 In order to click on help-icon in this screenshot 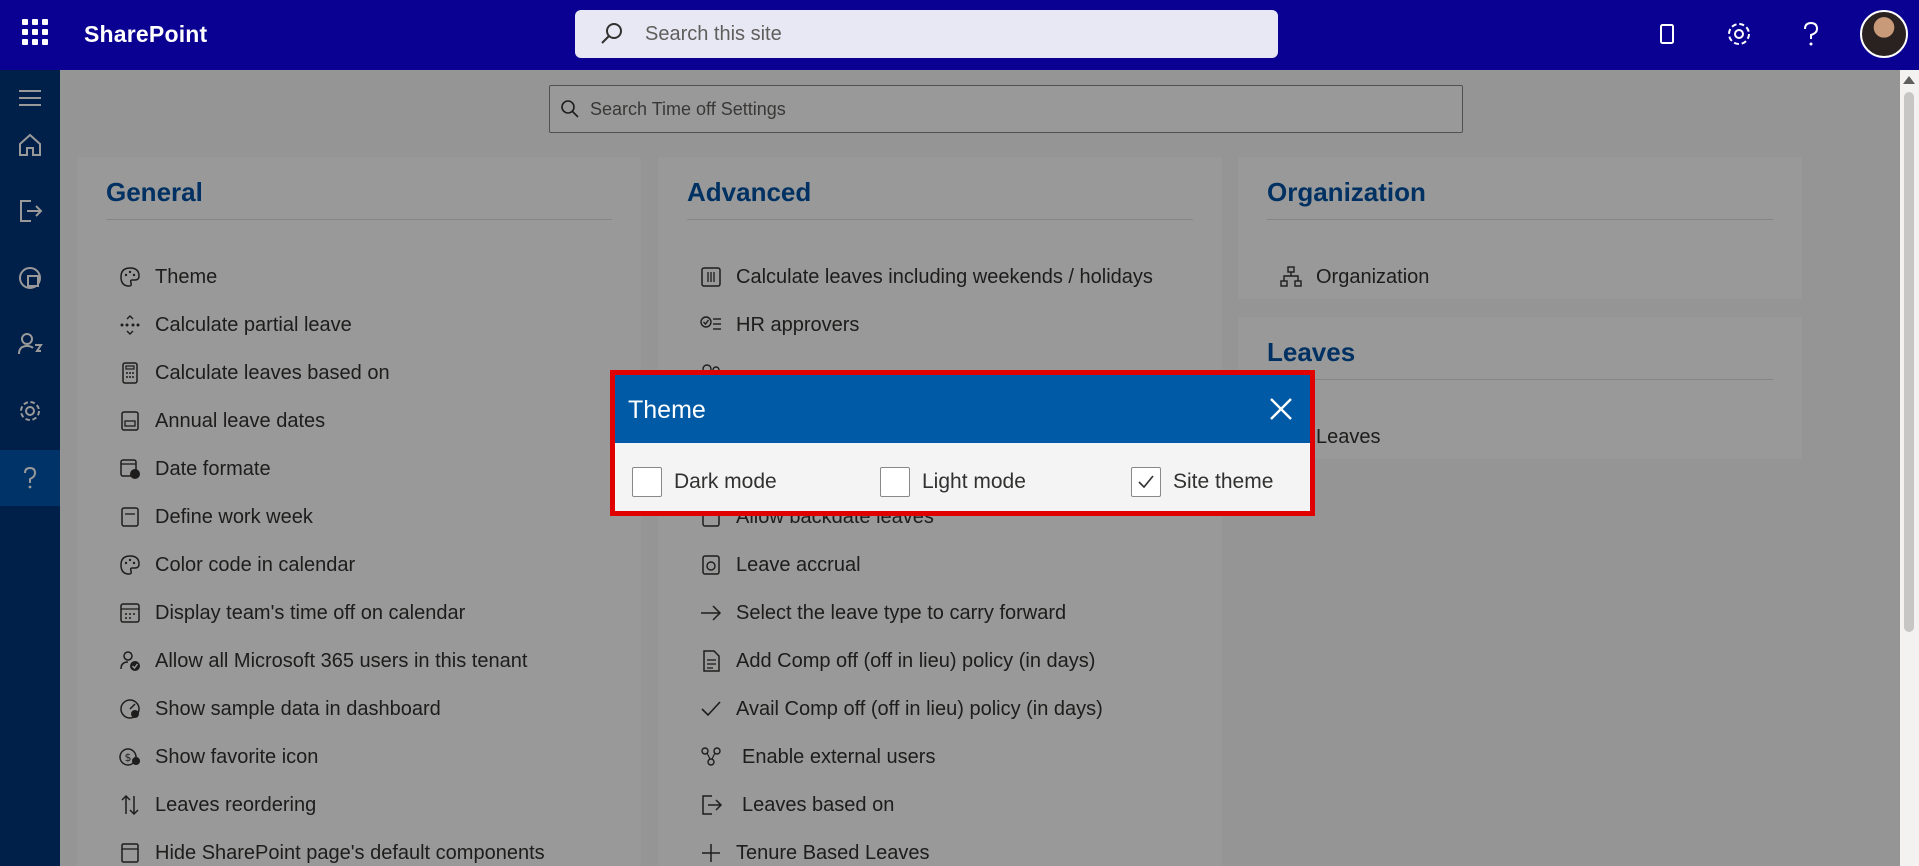, I will do `click(1811, 34)`.